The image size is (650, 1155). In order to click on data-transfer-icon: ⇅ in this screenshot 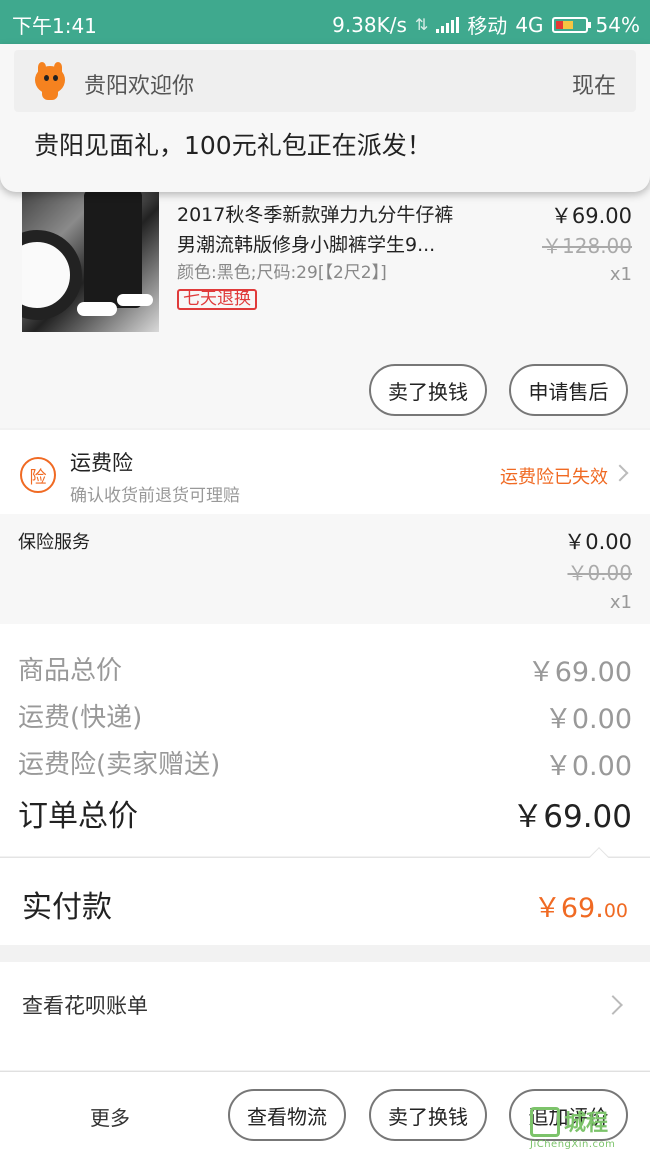, I will do `click(421, 24)`.